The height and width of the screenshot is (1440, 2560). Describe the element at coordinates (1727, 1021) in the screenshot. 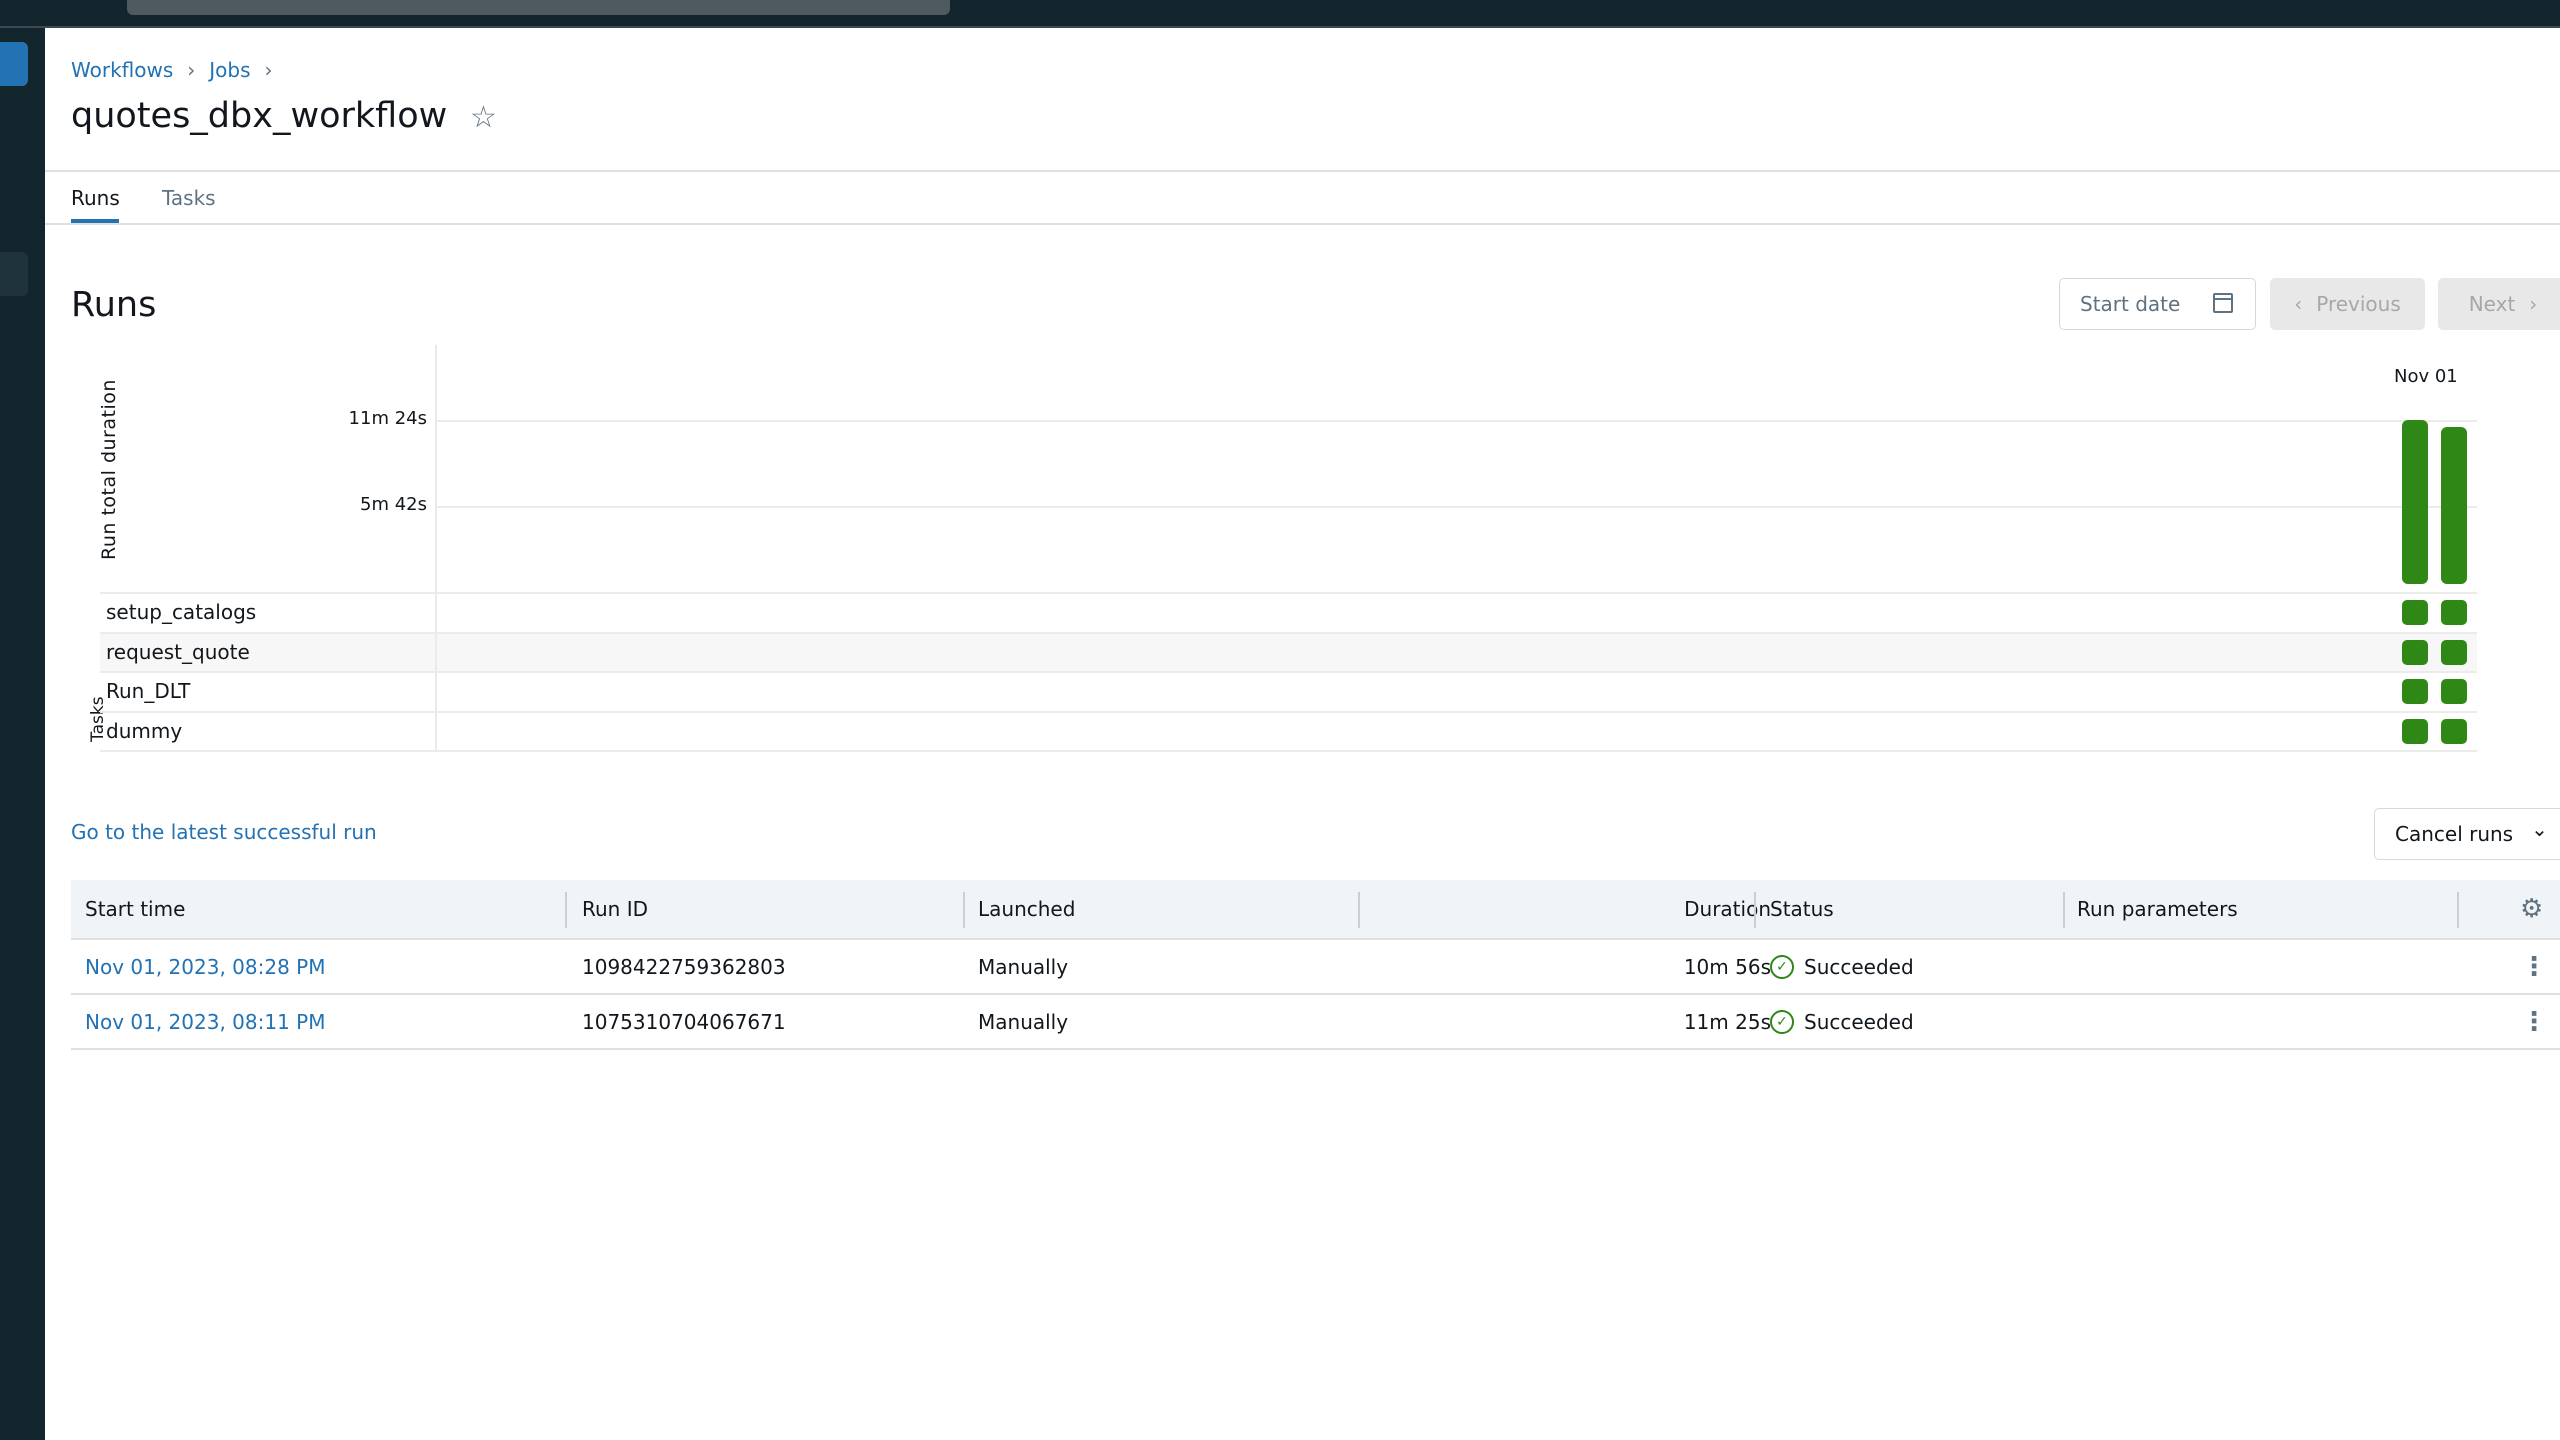

I see `duration: 11m 25s` at that location.